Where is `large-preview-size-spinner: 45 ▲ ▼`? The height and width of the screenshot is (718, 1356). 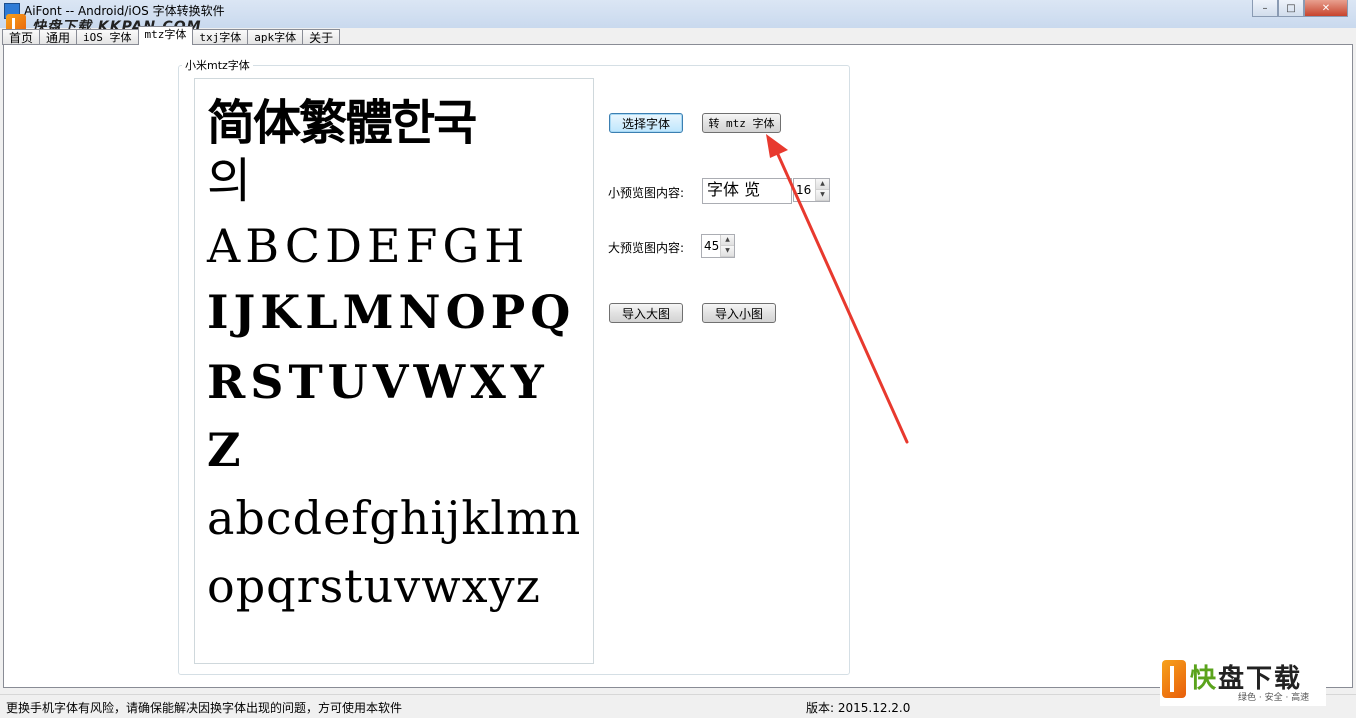 large-preview-size-spinner: 45 ▲ ▼ is located at coordinates (718, 246).